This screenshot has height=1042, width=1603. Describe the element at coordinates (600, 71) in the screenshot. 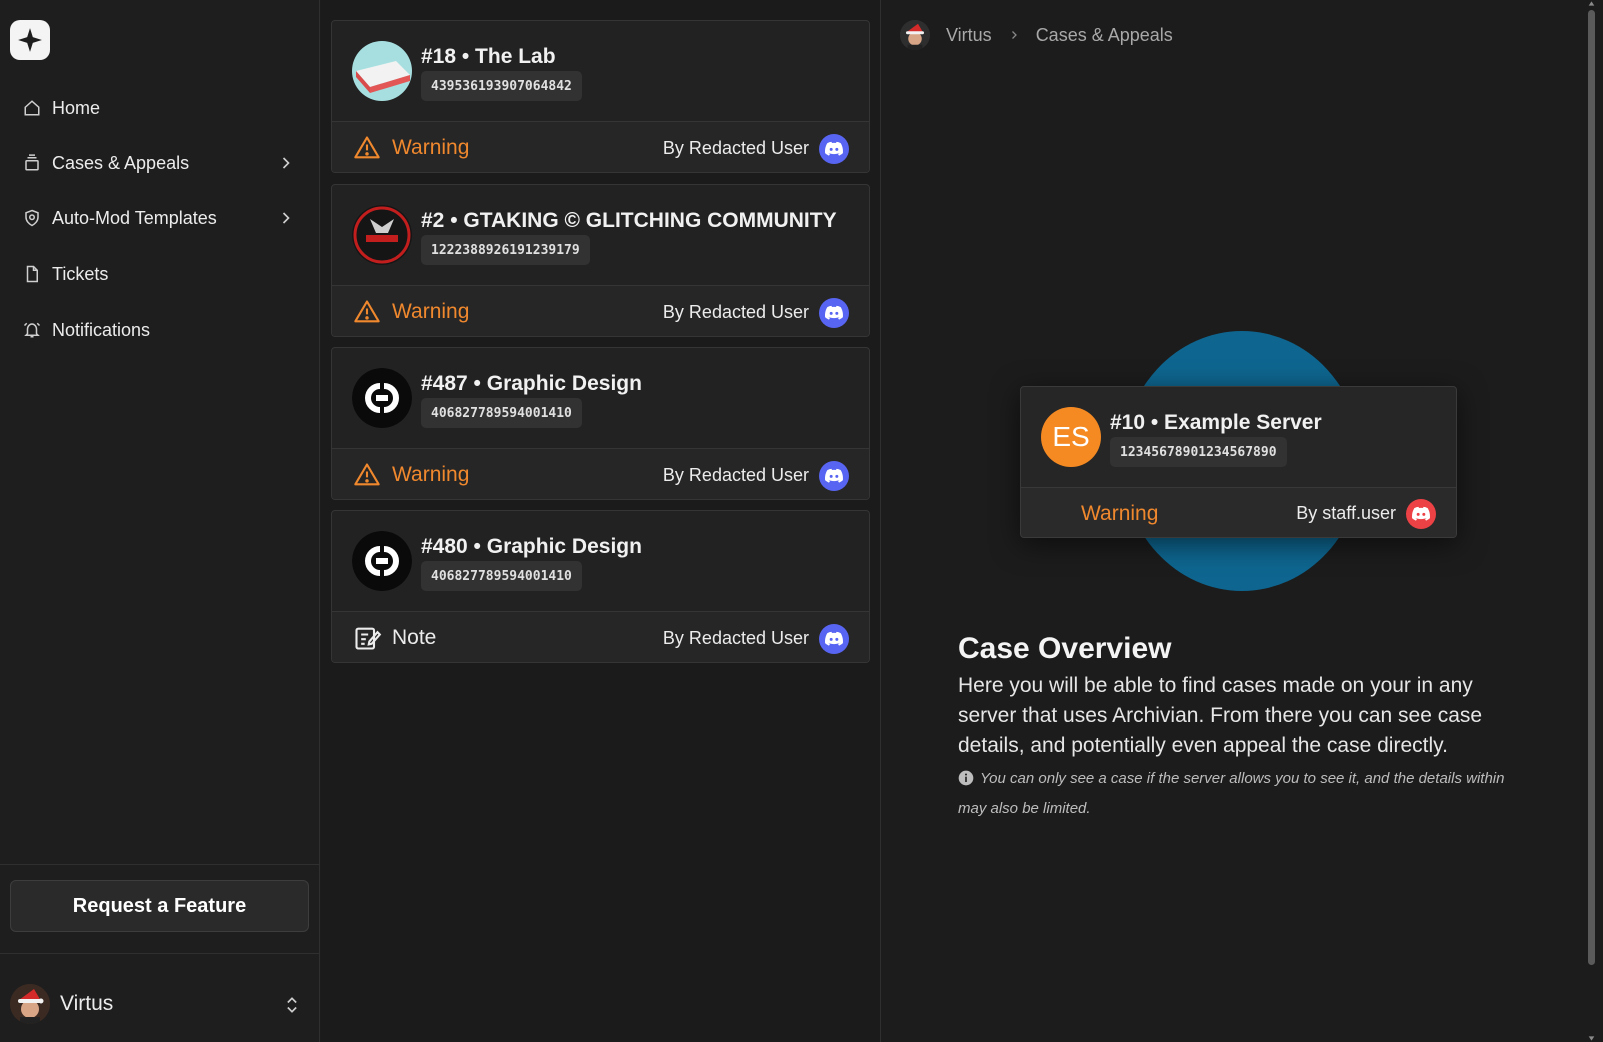

I see `case-card-header: #18 • The Lab 439536193907064842` at that location.